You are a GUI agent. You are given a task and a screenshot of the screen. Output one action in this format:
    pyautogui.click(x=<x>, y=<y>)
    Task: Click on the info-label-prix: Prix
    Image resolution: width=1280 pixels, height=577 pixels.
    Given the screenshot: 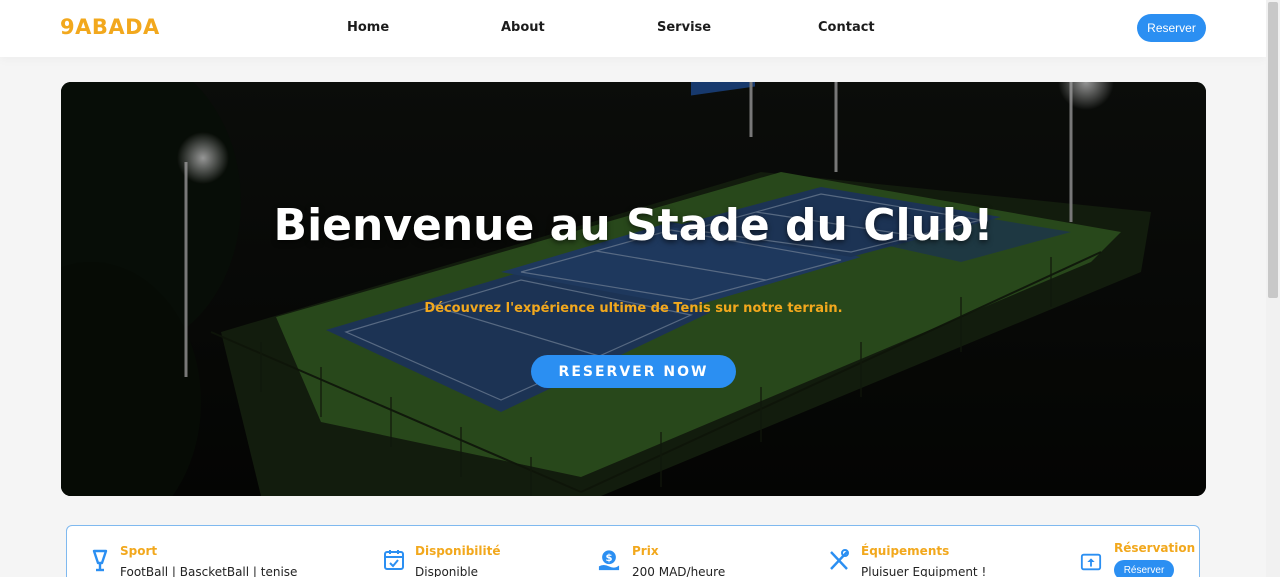 What is the action you would take?
    pyautogui.click(x=645, y=551)
    